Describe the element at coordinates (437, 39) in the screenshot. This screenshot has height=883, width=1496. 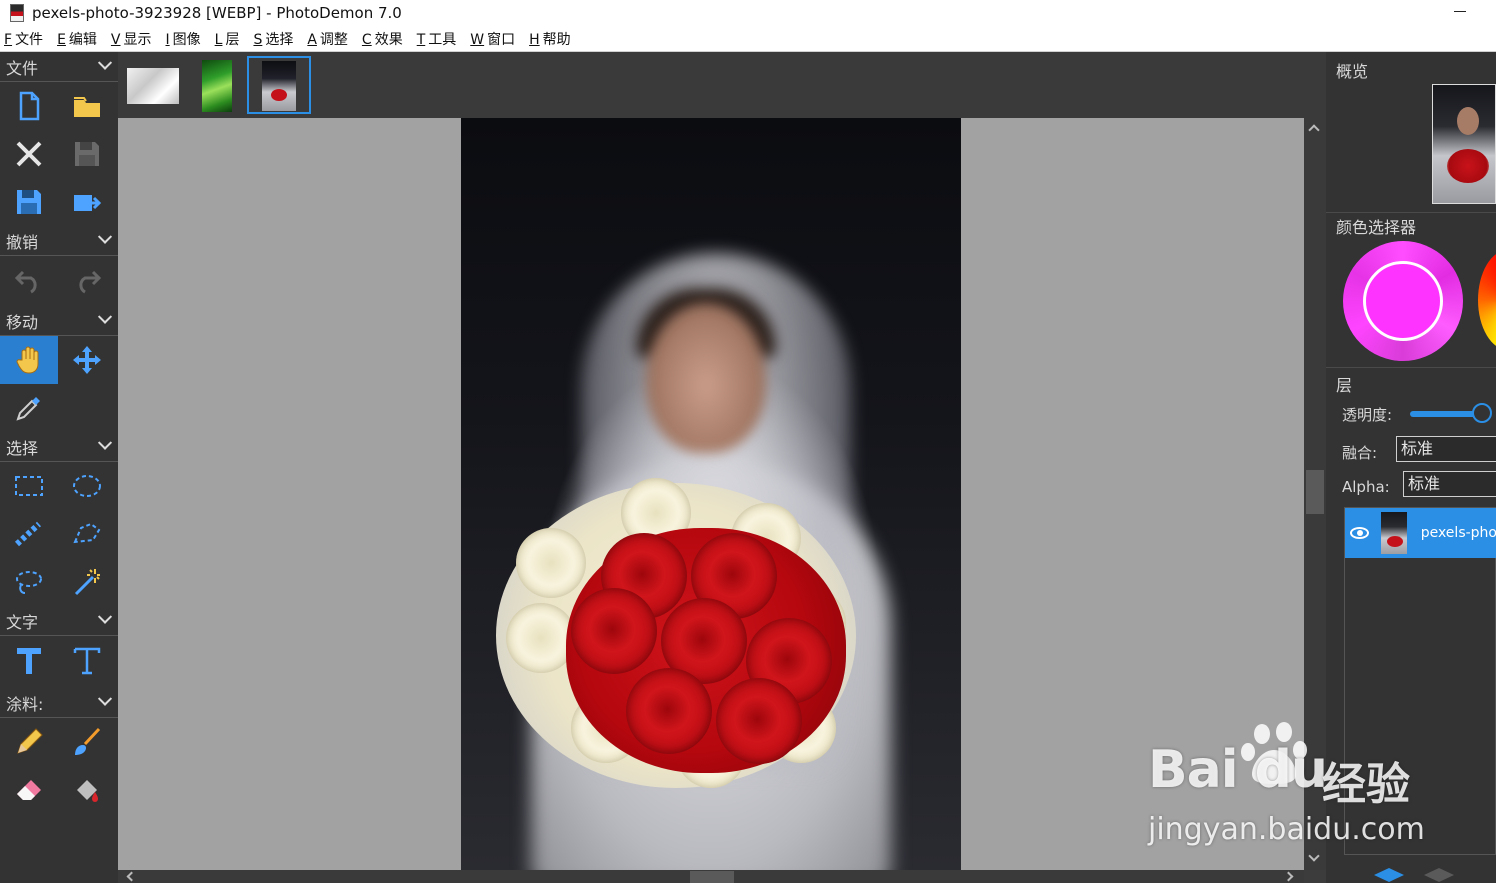
I see `menu-tools: T 工具` at that location.